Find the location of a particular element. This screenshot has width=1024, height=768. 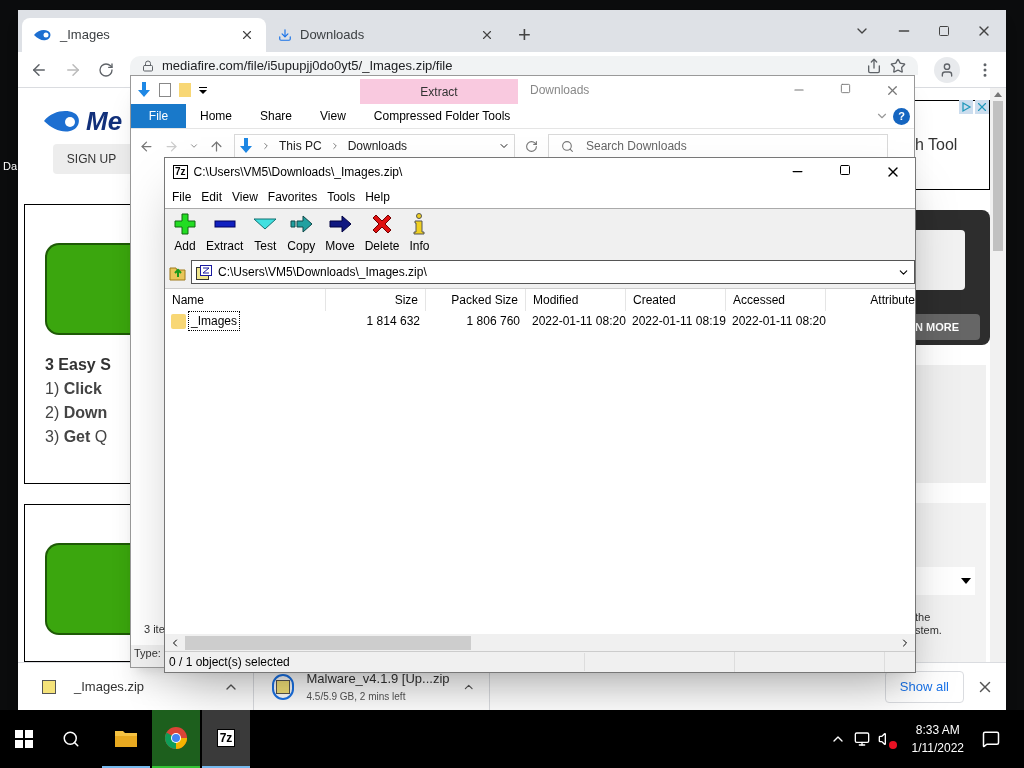

notifications-icon is located at coordinates (991, 739).